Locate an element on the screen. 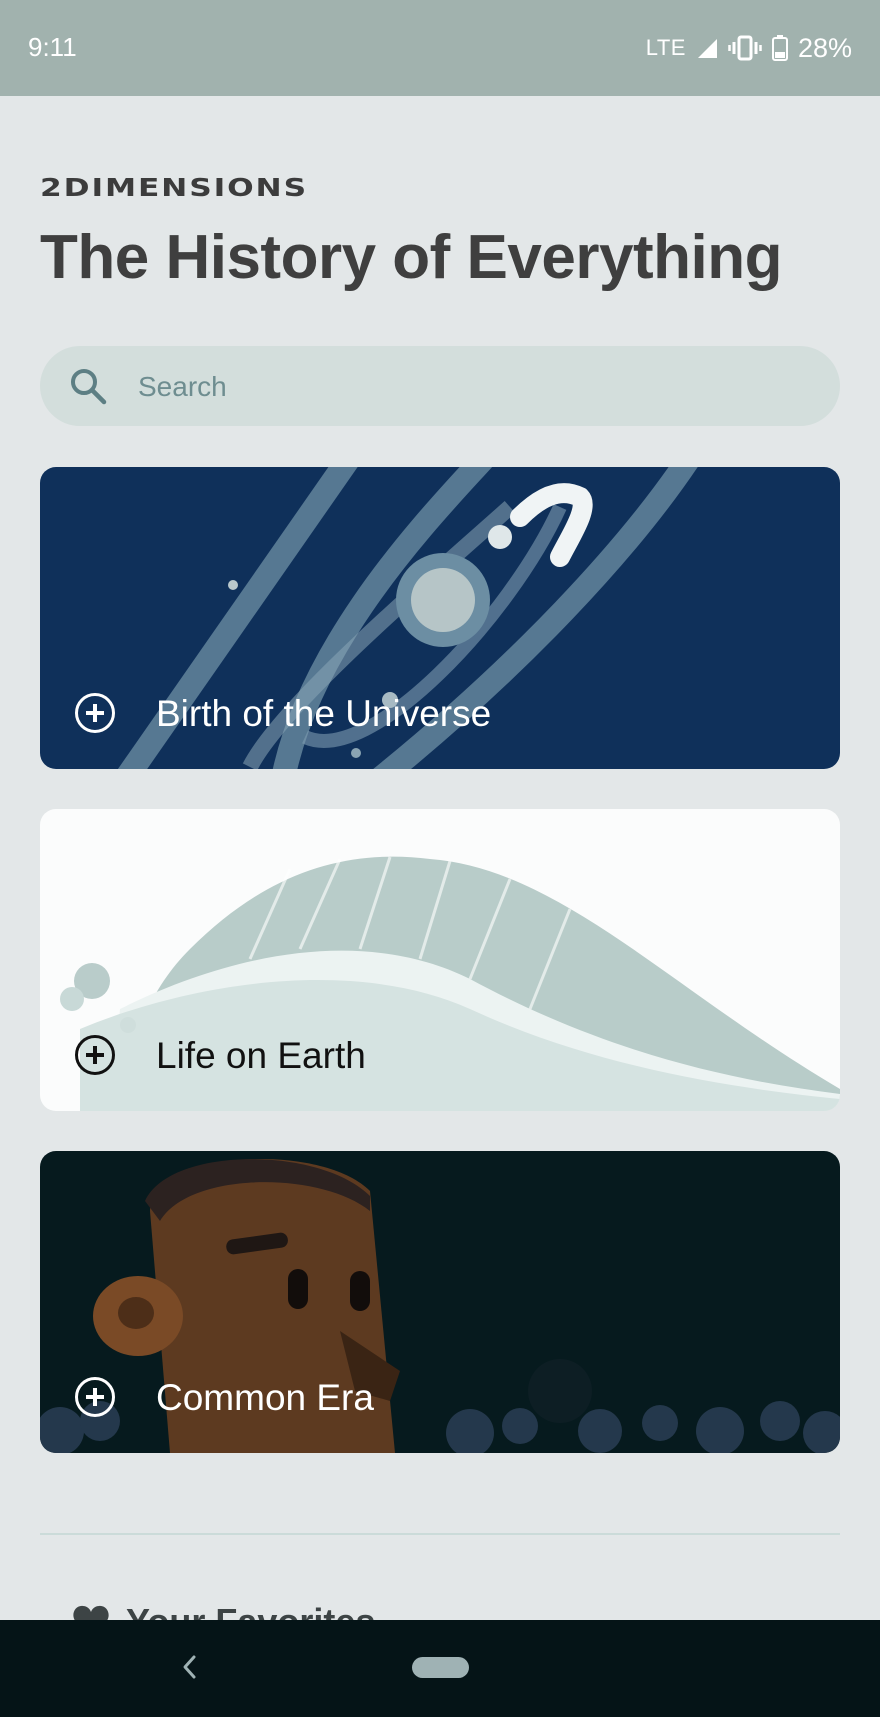  battery-icon is located at coordinates (779, 48).